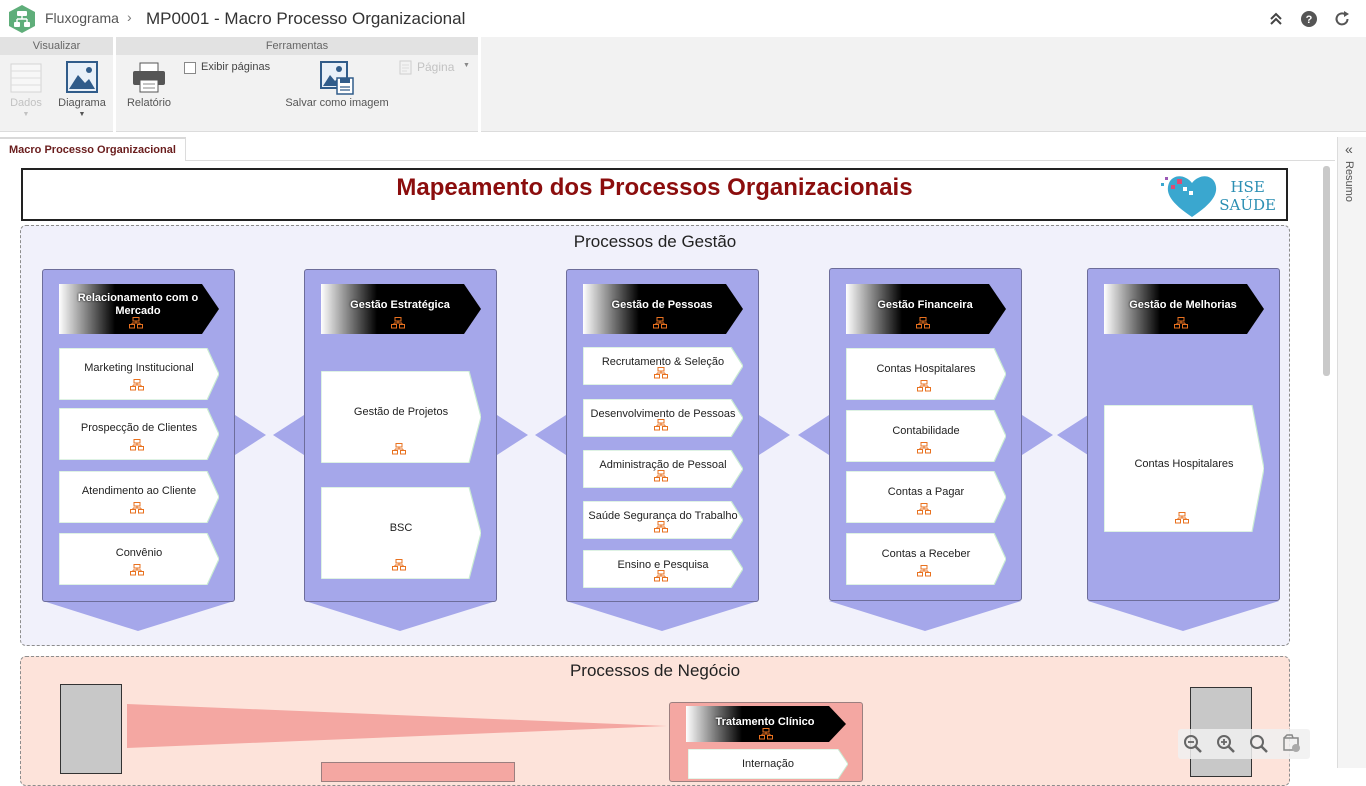 This screenshot has width=1366, height=786. Describe the element at coordinates (1351, 452) in the screenshot. I see `resumo-side-panel: « Resumo` at that location.